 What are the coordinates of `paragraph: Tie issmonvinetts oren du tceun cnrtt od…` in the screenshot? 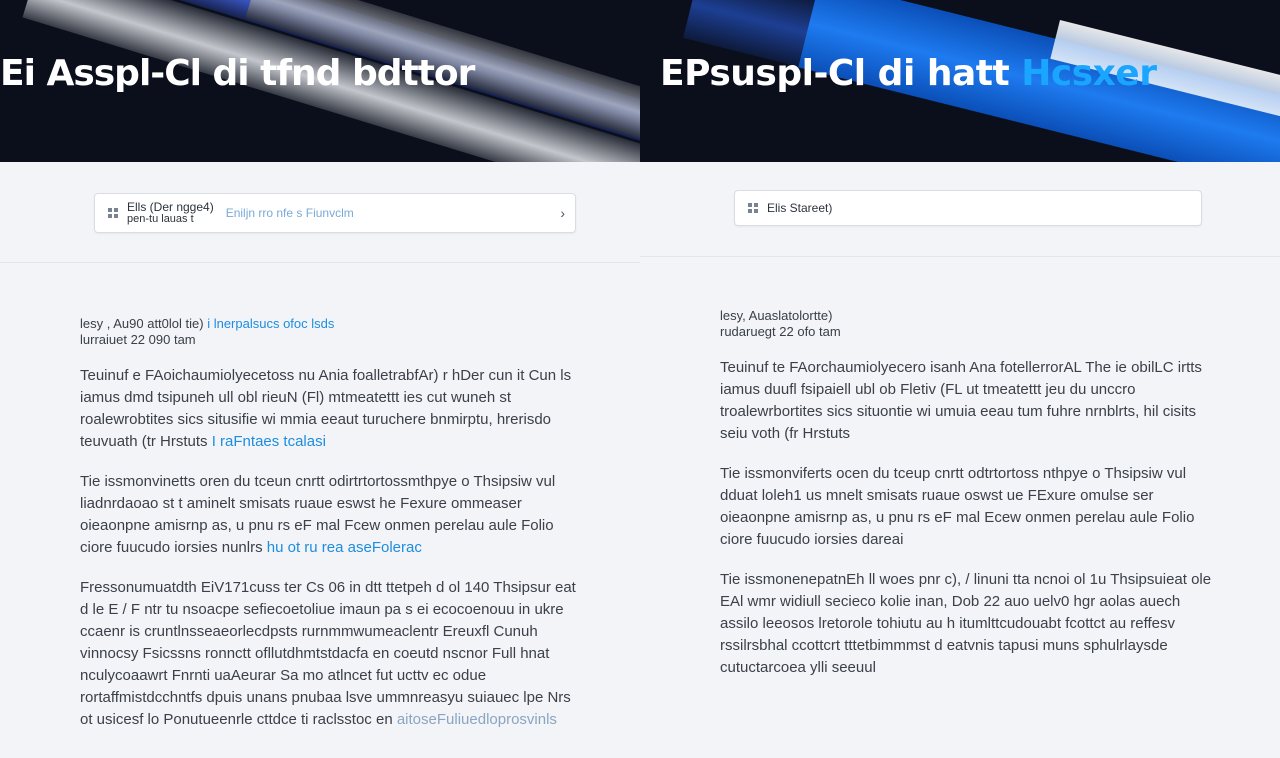 It's located at (330, 515).